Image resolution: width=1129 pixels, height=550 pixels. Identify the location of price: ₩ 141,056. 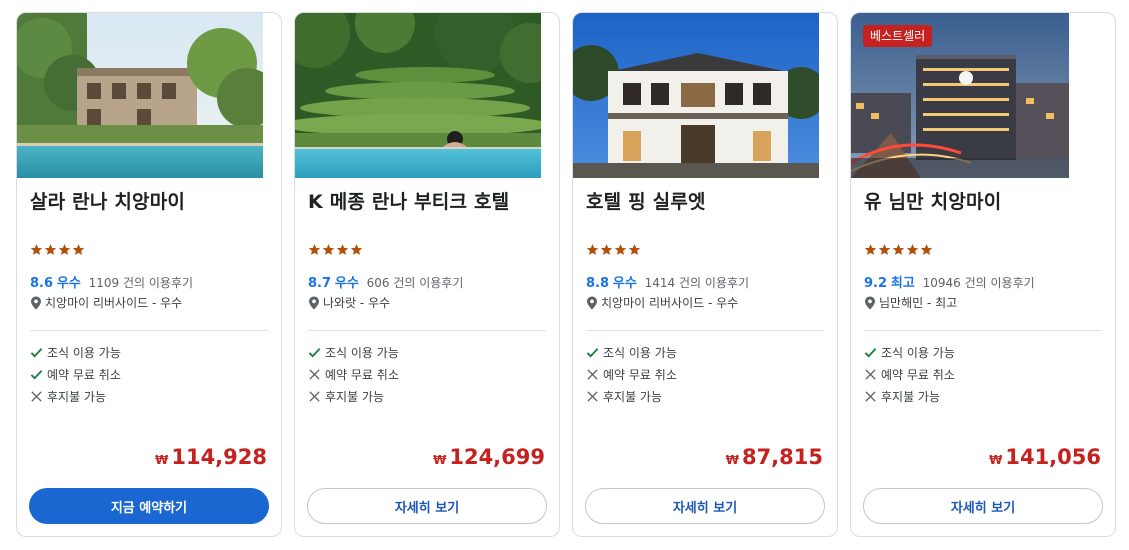
(1045, 457).